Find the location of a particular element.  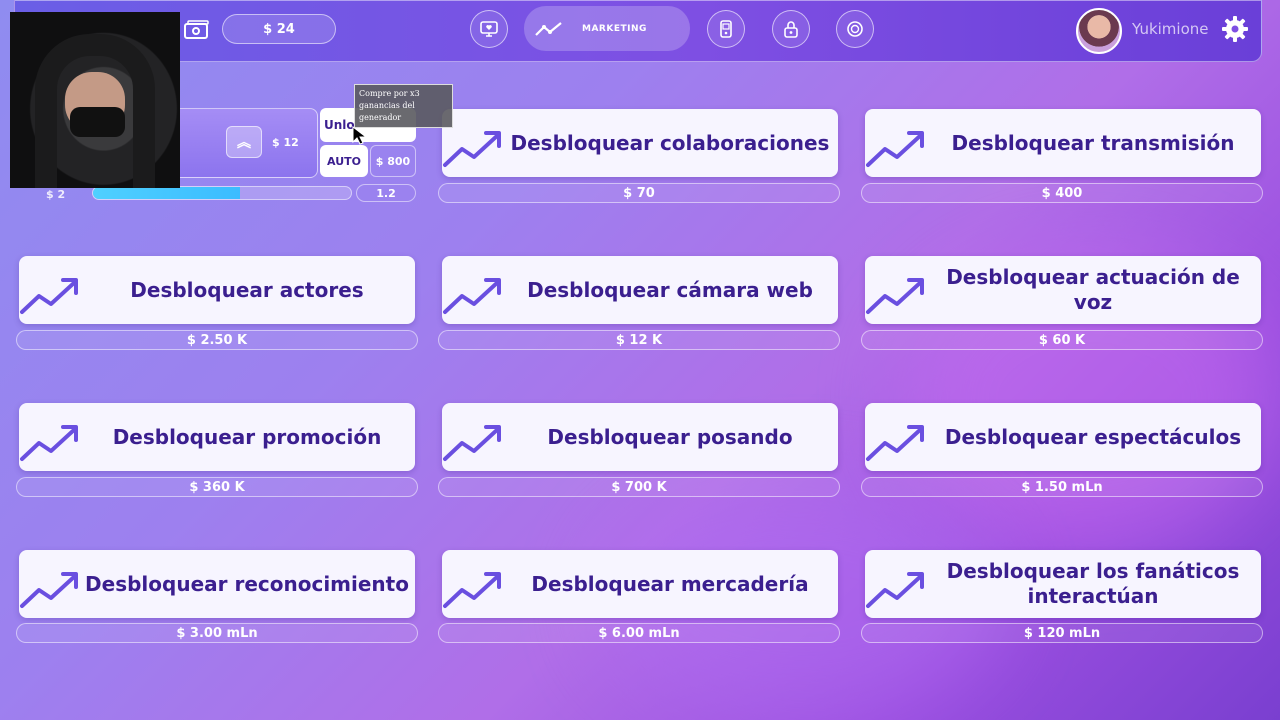

unlock-card: Desbloquear actuación de voz is located at coordinates (1063, 290).